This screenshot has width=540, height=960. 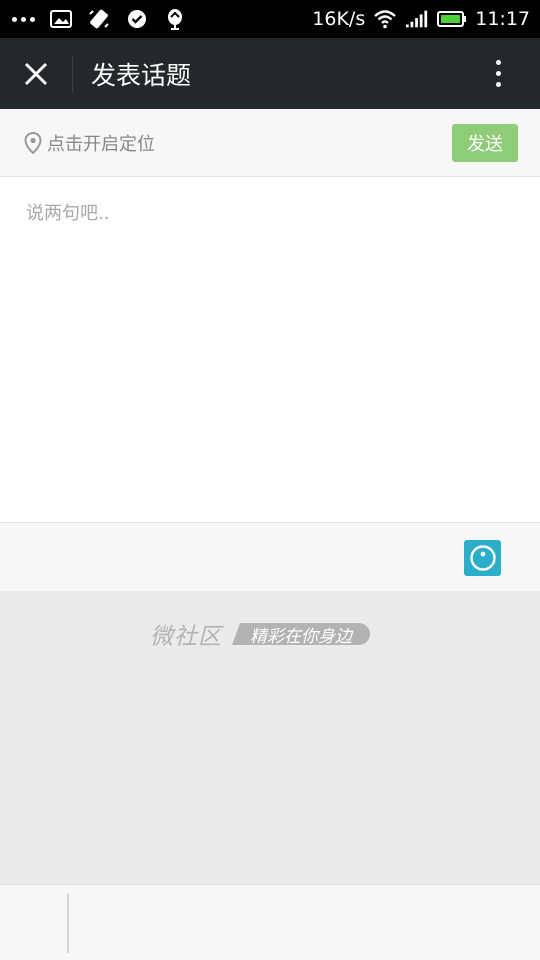 What do you see at coordinates (270, 73) in the screenshot?
I see `title-bar: 发表话题` at bounding box center [270, 73].